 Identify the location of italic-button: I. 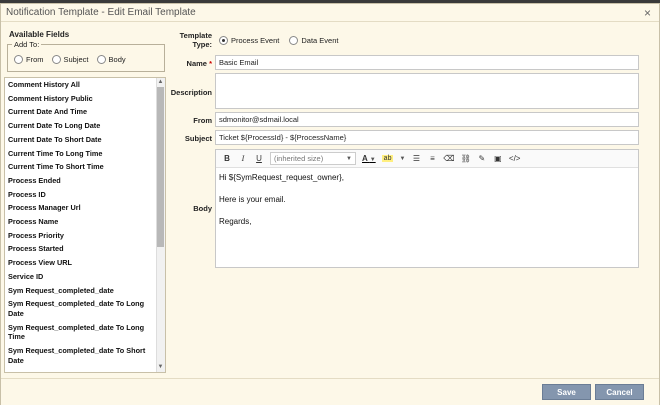
(243, 158).